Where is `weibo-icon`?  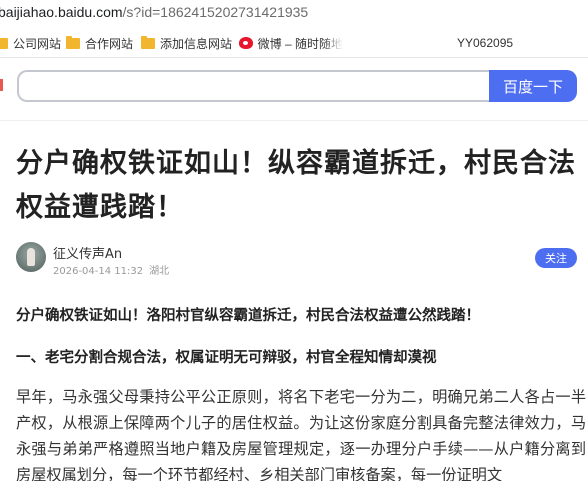 weibo-icon is located at coordinates (246, 43).